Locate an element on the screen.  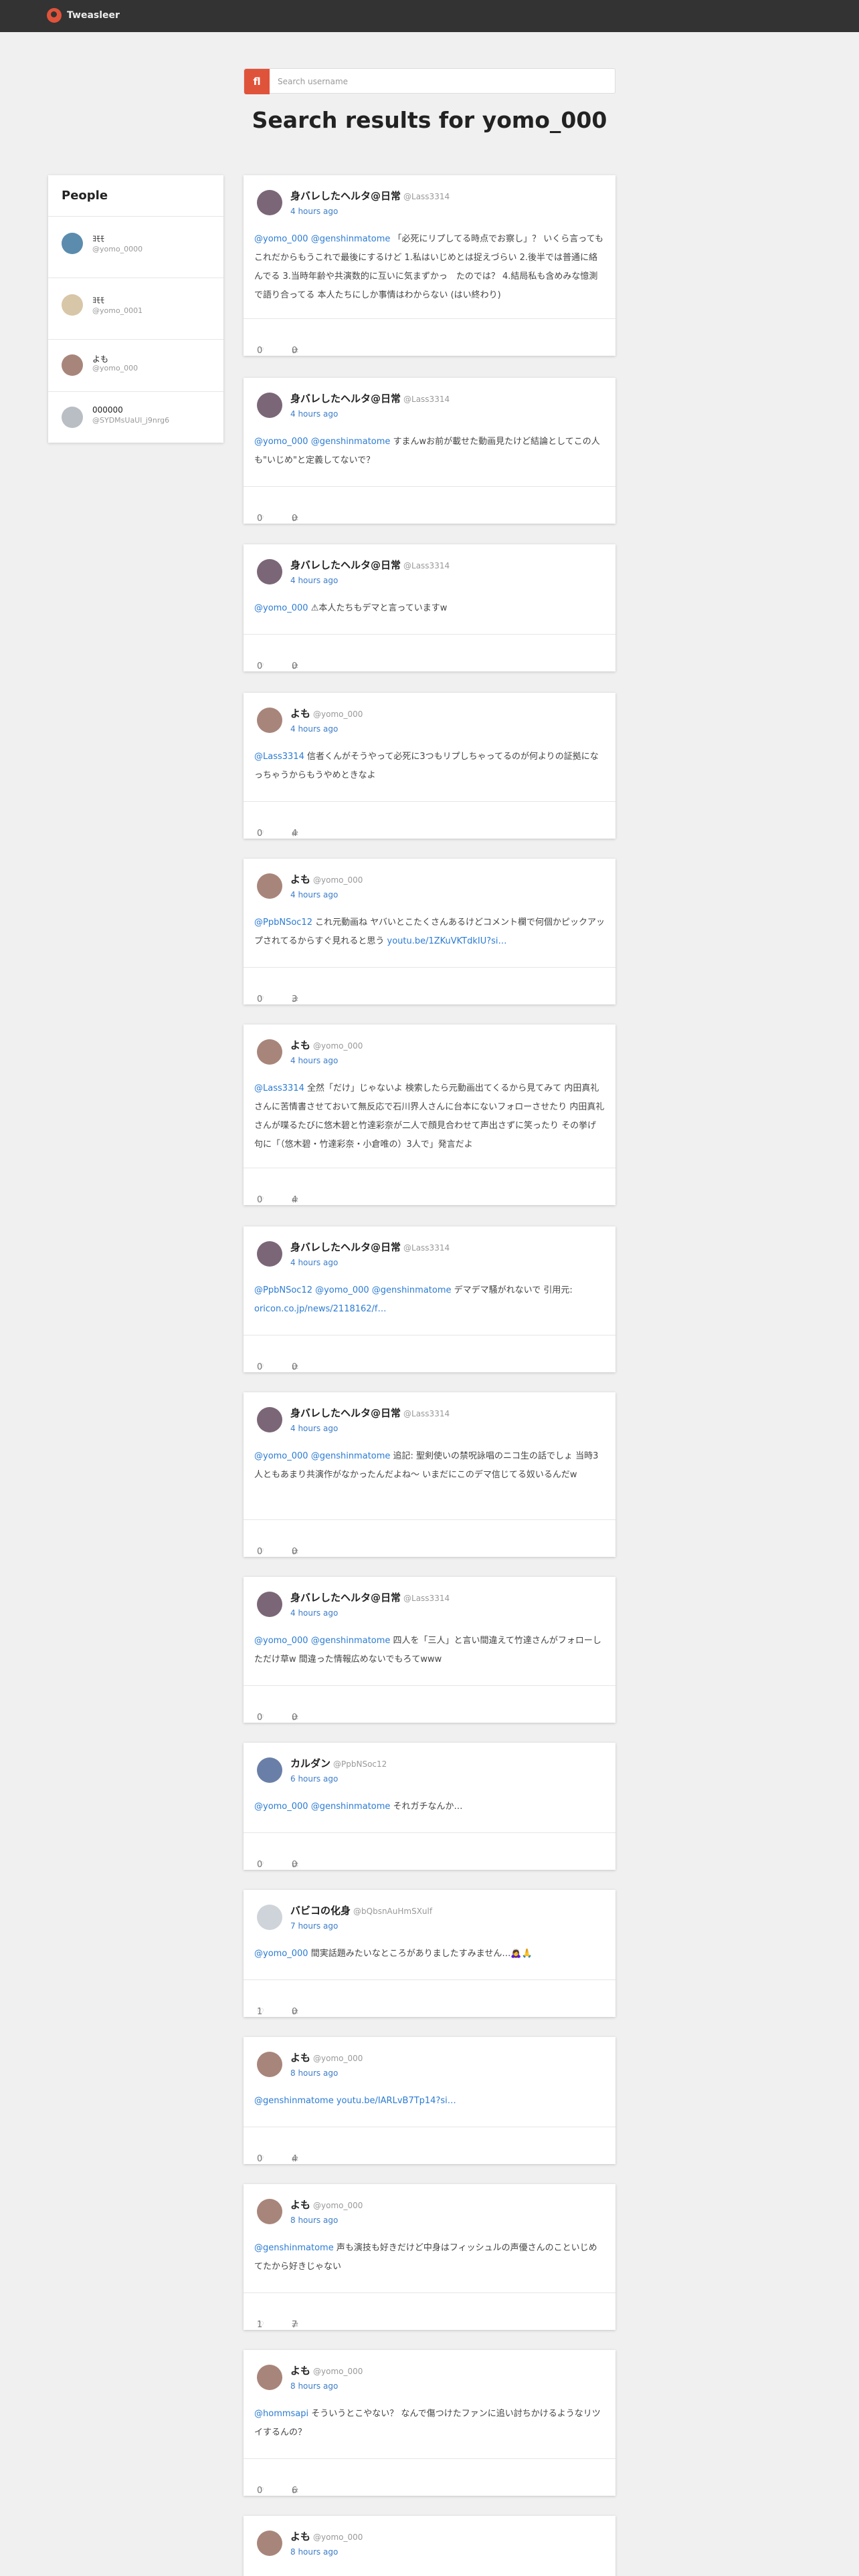
tweet-author: バビコの化身 @bQbsnAuHmSXulf is located at coordinates (361, 1910).